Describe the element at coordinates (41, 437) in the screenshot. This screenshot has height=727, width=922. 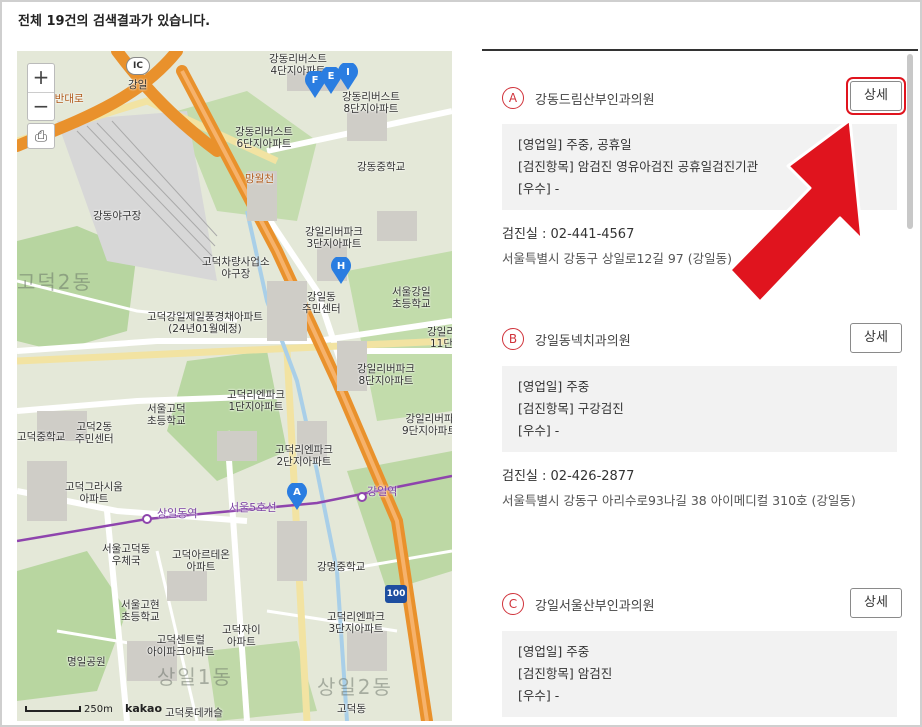
I see `map-label: 고덕중학교` at that location.